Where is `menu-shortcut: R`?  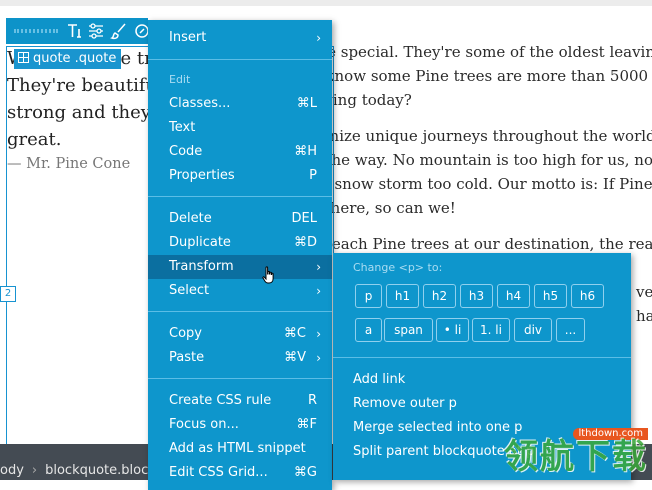 menu-shortcut: R is located at coordinates (312, 400).